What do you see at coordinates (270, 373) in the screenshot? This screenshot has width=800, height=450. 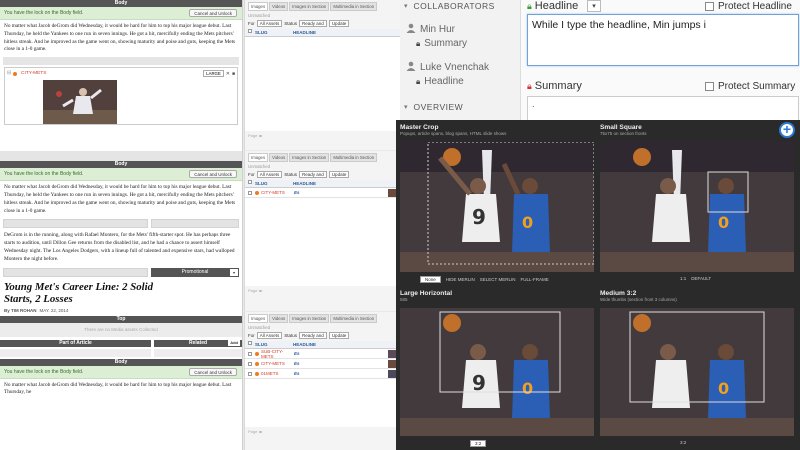 I see `row-slug: 01METS` at bounding box center [270, 373].